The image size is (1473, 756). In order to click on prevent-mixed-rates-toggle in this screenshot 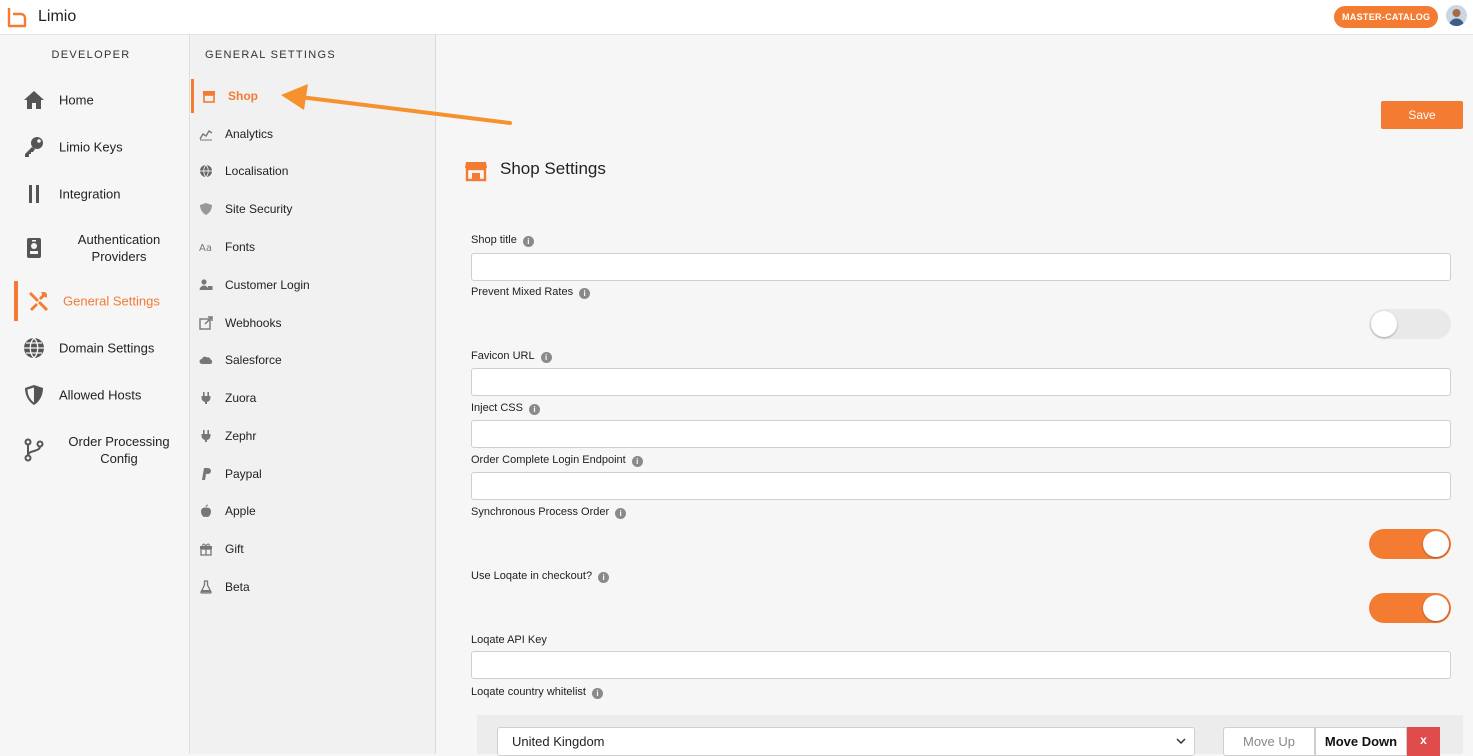, I will do `click(1410, 324)`.